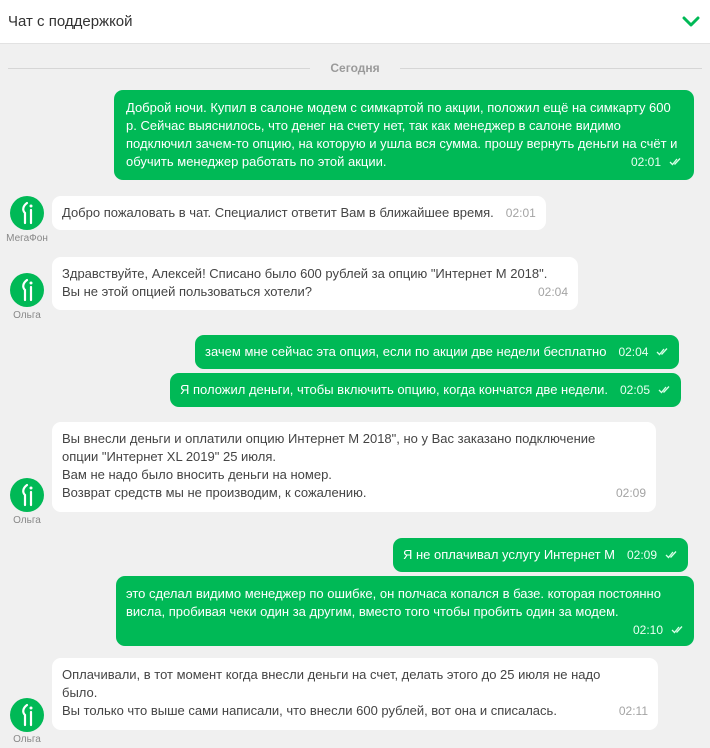 This screenshot has height=748, width=710. What do you see at coordinates (27, 238) in the screenshot?
I see `sender-name: МегаФон` at bounding box center [27, 238].